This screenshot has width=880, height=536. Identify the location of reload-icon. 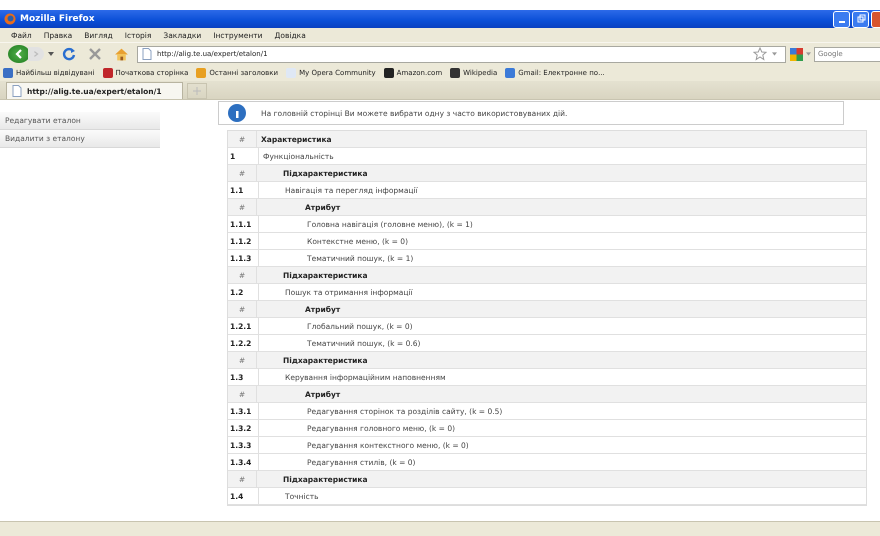
(69, 54).